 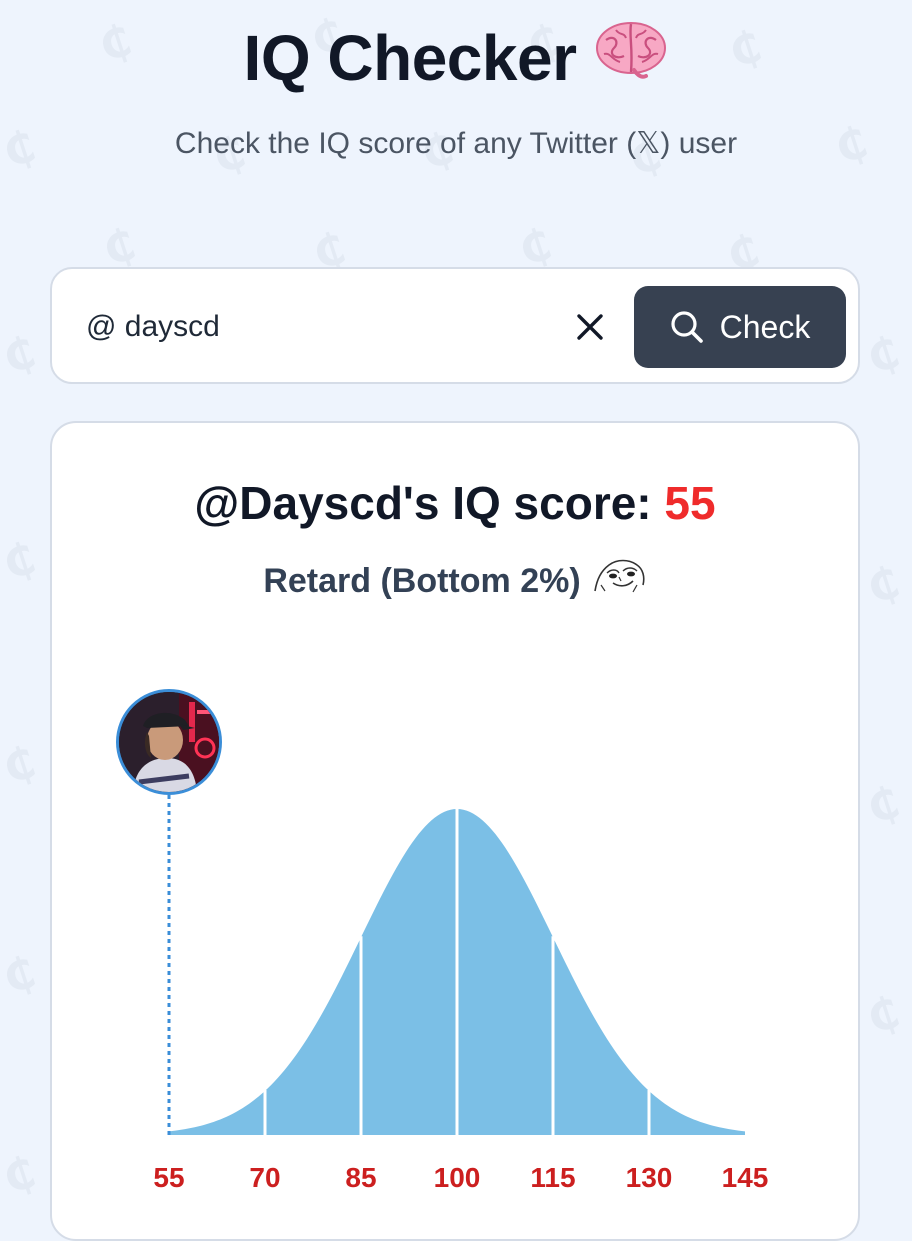 I want to click on x-tick-label: 55, so click(x=168, y=1177).